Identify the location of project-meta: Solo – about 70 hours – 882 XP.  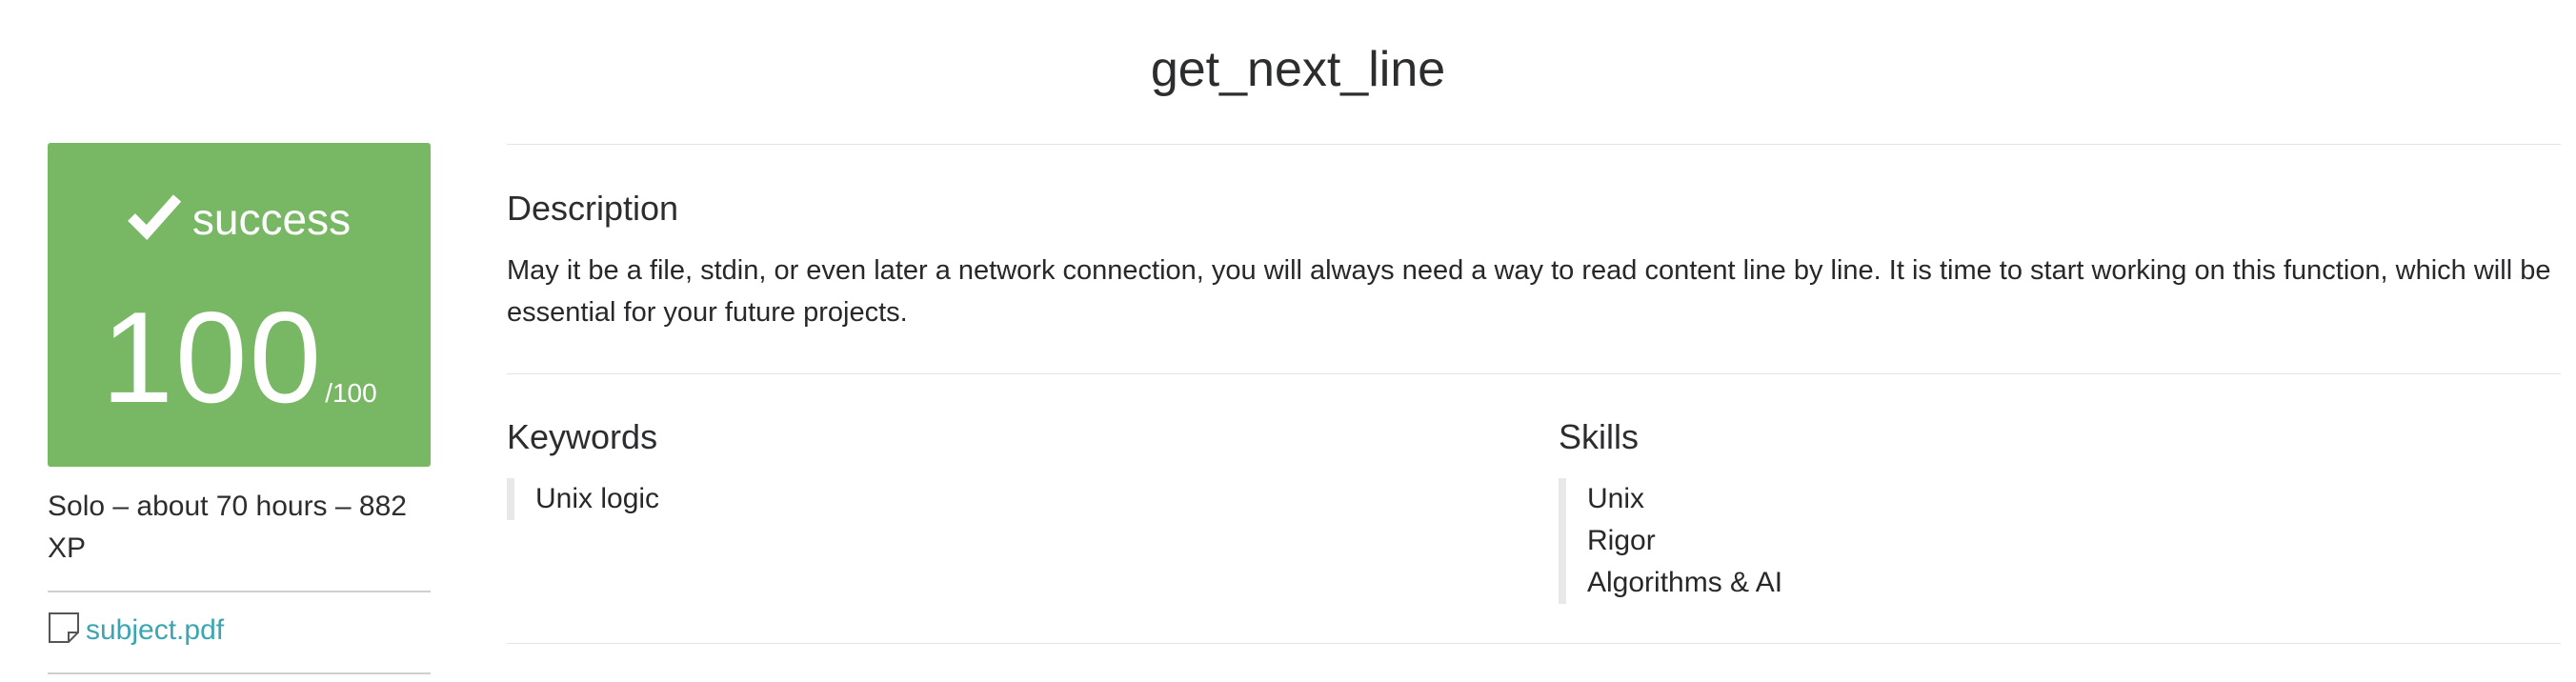
(227, 527).